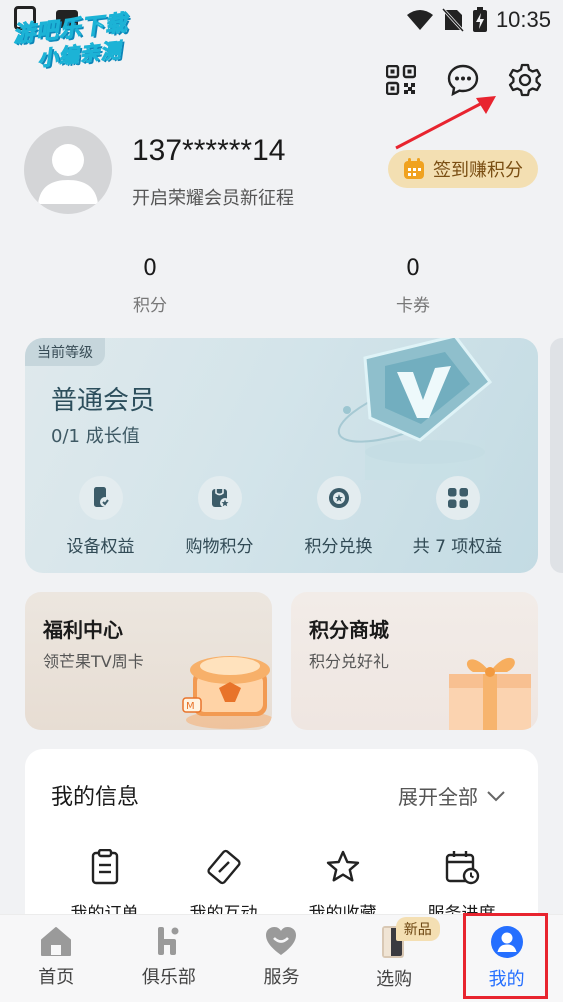 The image size is (563, 1002). I want to click on level-tag: 当前等级, so click(65, 352).